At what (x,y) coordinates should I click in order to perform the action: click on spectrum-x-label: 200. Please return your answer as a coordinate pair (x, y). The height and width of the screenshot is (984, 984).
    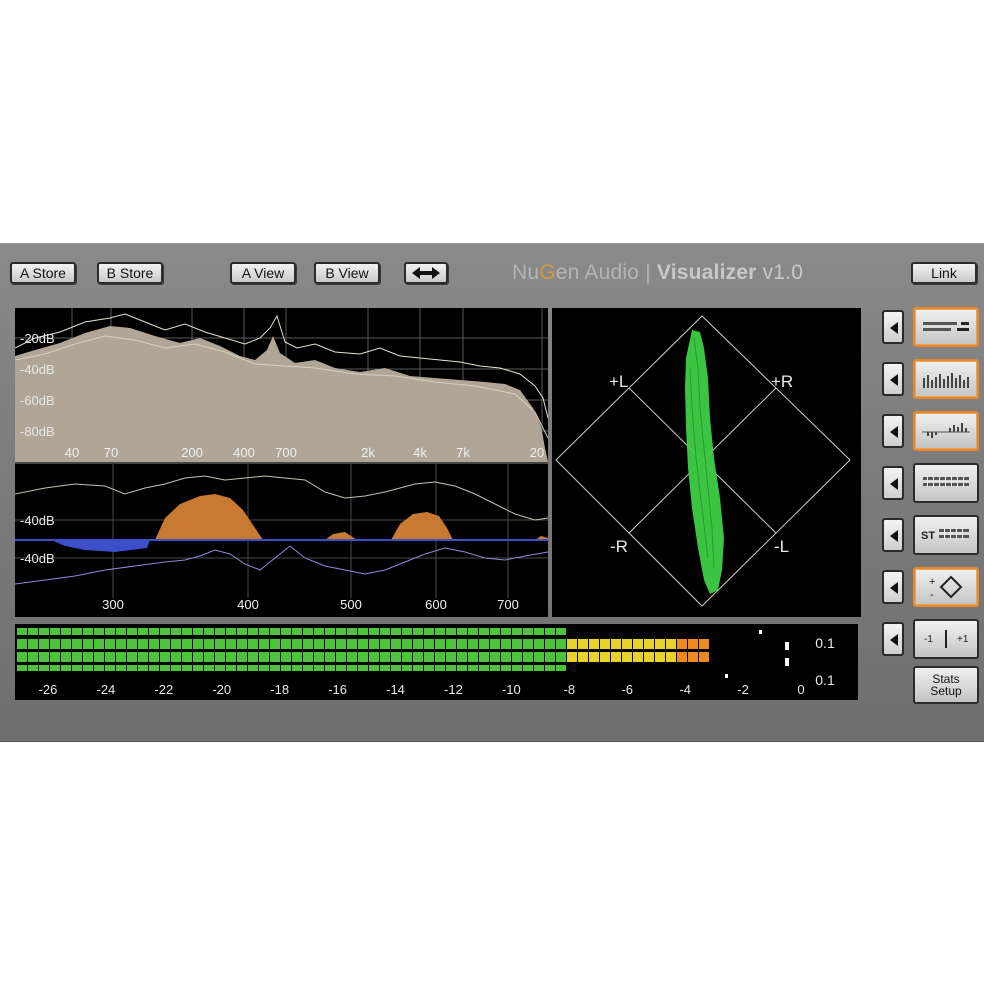
    Looking at the image, I should click on (192, 452).